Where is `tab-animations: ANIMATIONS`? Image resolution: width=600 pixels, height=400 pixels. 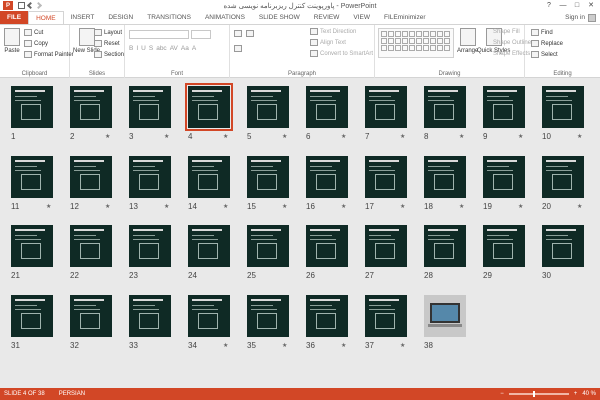
tab-animations: ANIMATIONS is located at coordinates (225, 17).